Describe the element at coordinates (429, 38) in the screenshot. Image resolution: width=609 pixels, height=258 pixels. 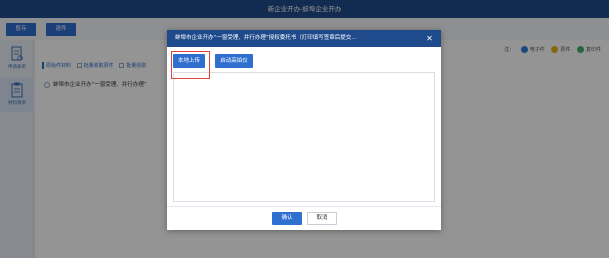
I see `close-icon: ✕` at that location.